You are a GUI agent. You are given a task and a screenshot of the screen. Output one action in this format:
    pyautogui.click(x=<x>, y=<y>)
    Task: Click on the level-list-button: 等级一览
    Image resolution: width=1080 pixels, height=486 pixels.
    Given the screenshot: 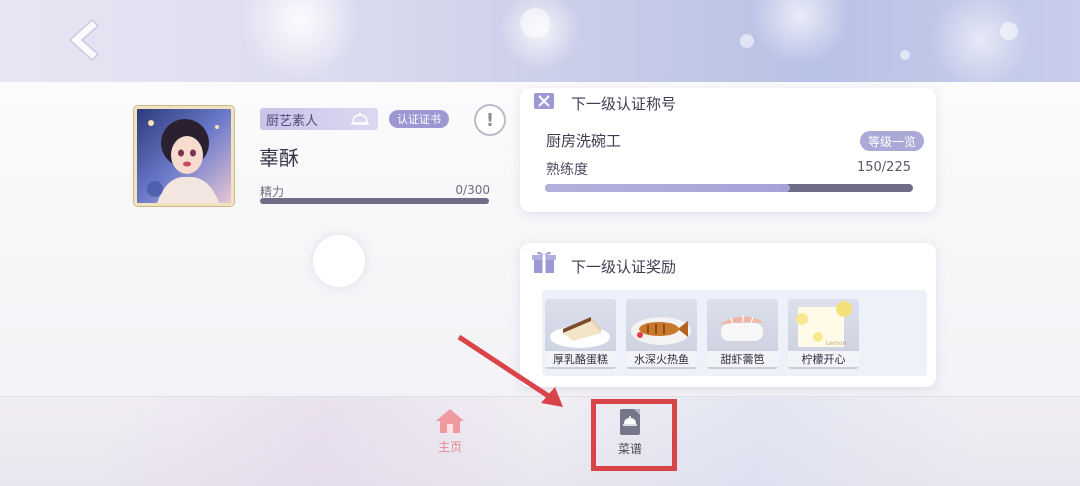 What is the action you would take?
    pyautogui.click(x=892, y=141)
    